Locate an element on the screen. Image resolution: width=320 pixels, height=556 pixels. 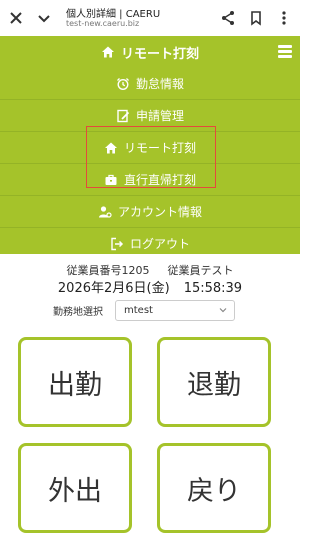
location-select-value: mtest is located at coordinates (138, 310).